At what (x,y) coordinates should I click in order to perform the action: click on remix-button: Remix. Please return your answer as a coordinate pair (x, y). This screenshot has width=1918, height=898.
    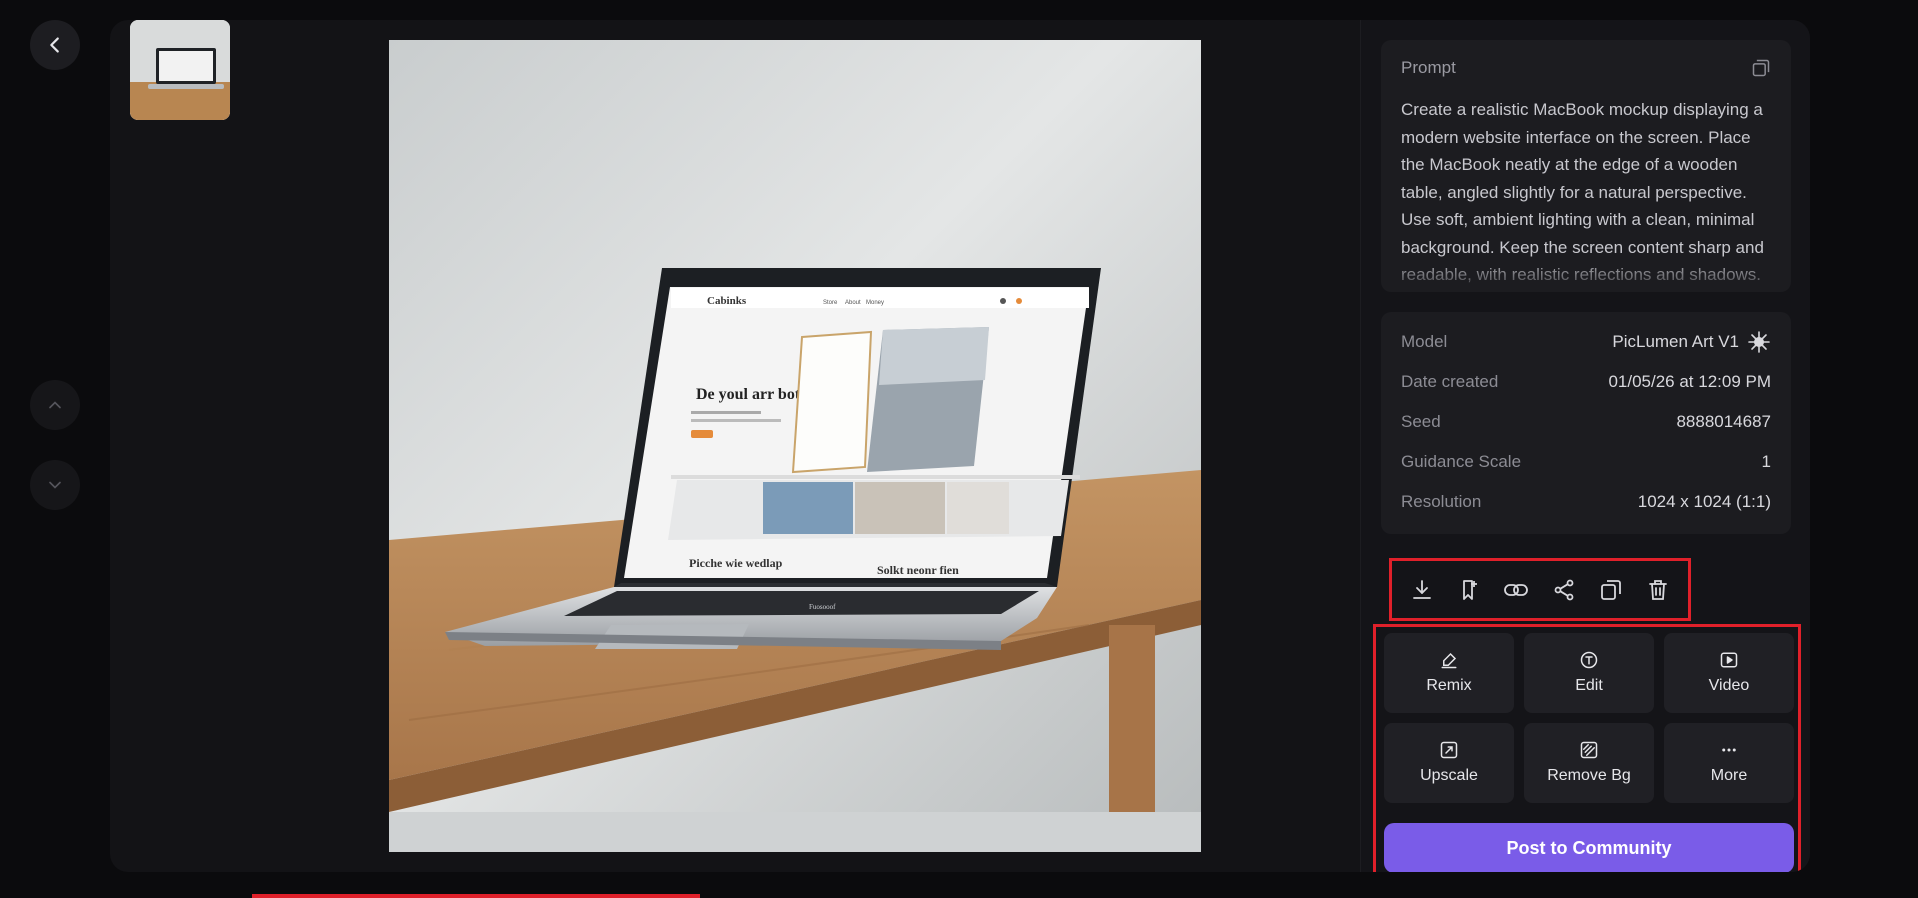
    Looking at the image, I should click on (1449, 673).